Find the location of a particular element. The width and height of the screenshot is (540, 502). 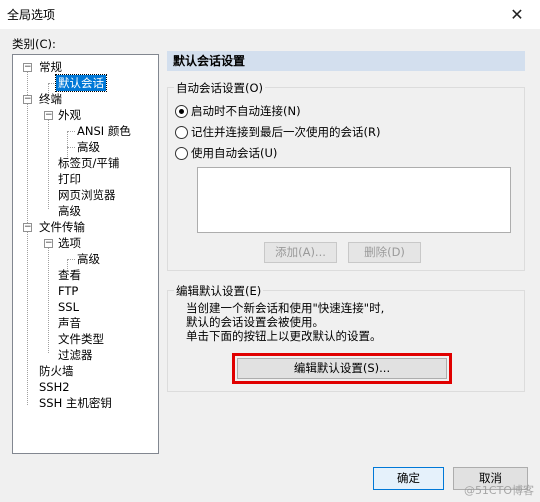

auto-session-list is located at coordinates (354, 200).